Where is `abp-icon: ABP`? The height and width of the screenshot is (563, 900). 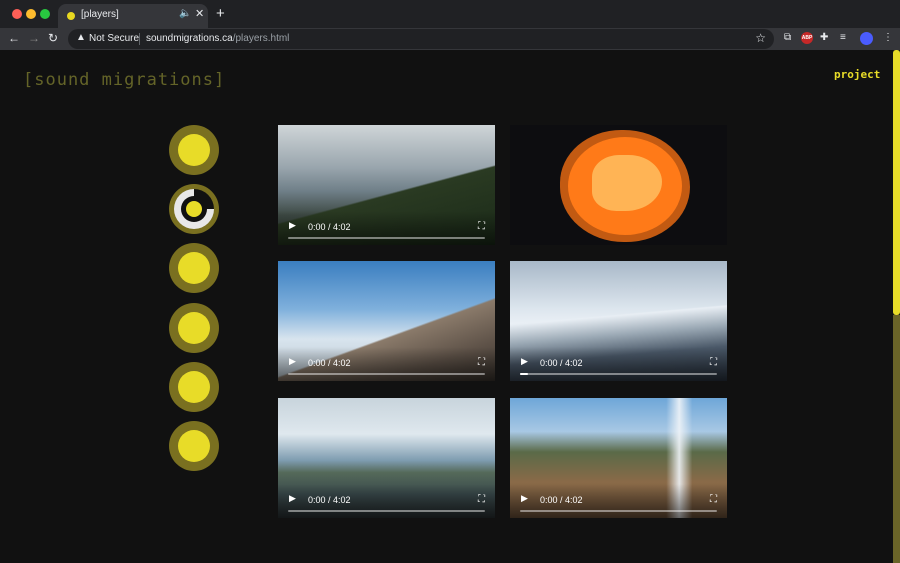
abp-icon: ABP is located at coordinates (807, 38).